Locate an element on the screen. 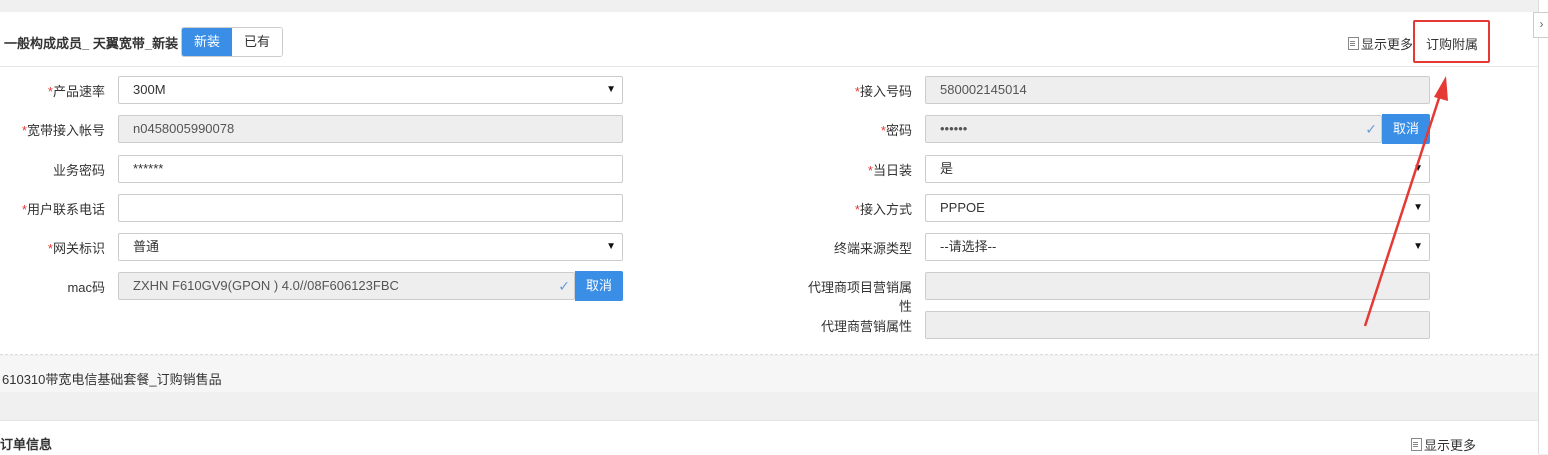  label-text: 接入方式 is located at coordinates (885, 209).